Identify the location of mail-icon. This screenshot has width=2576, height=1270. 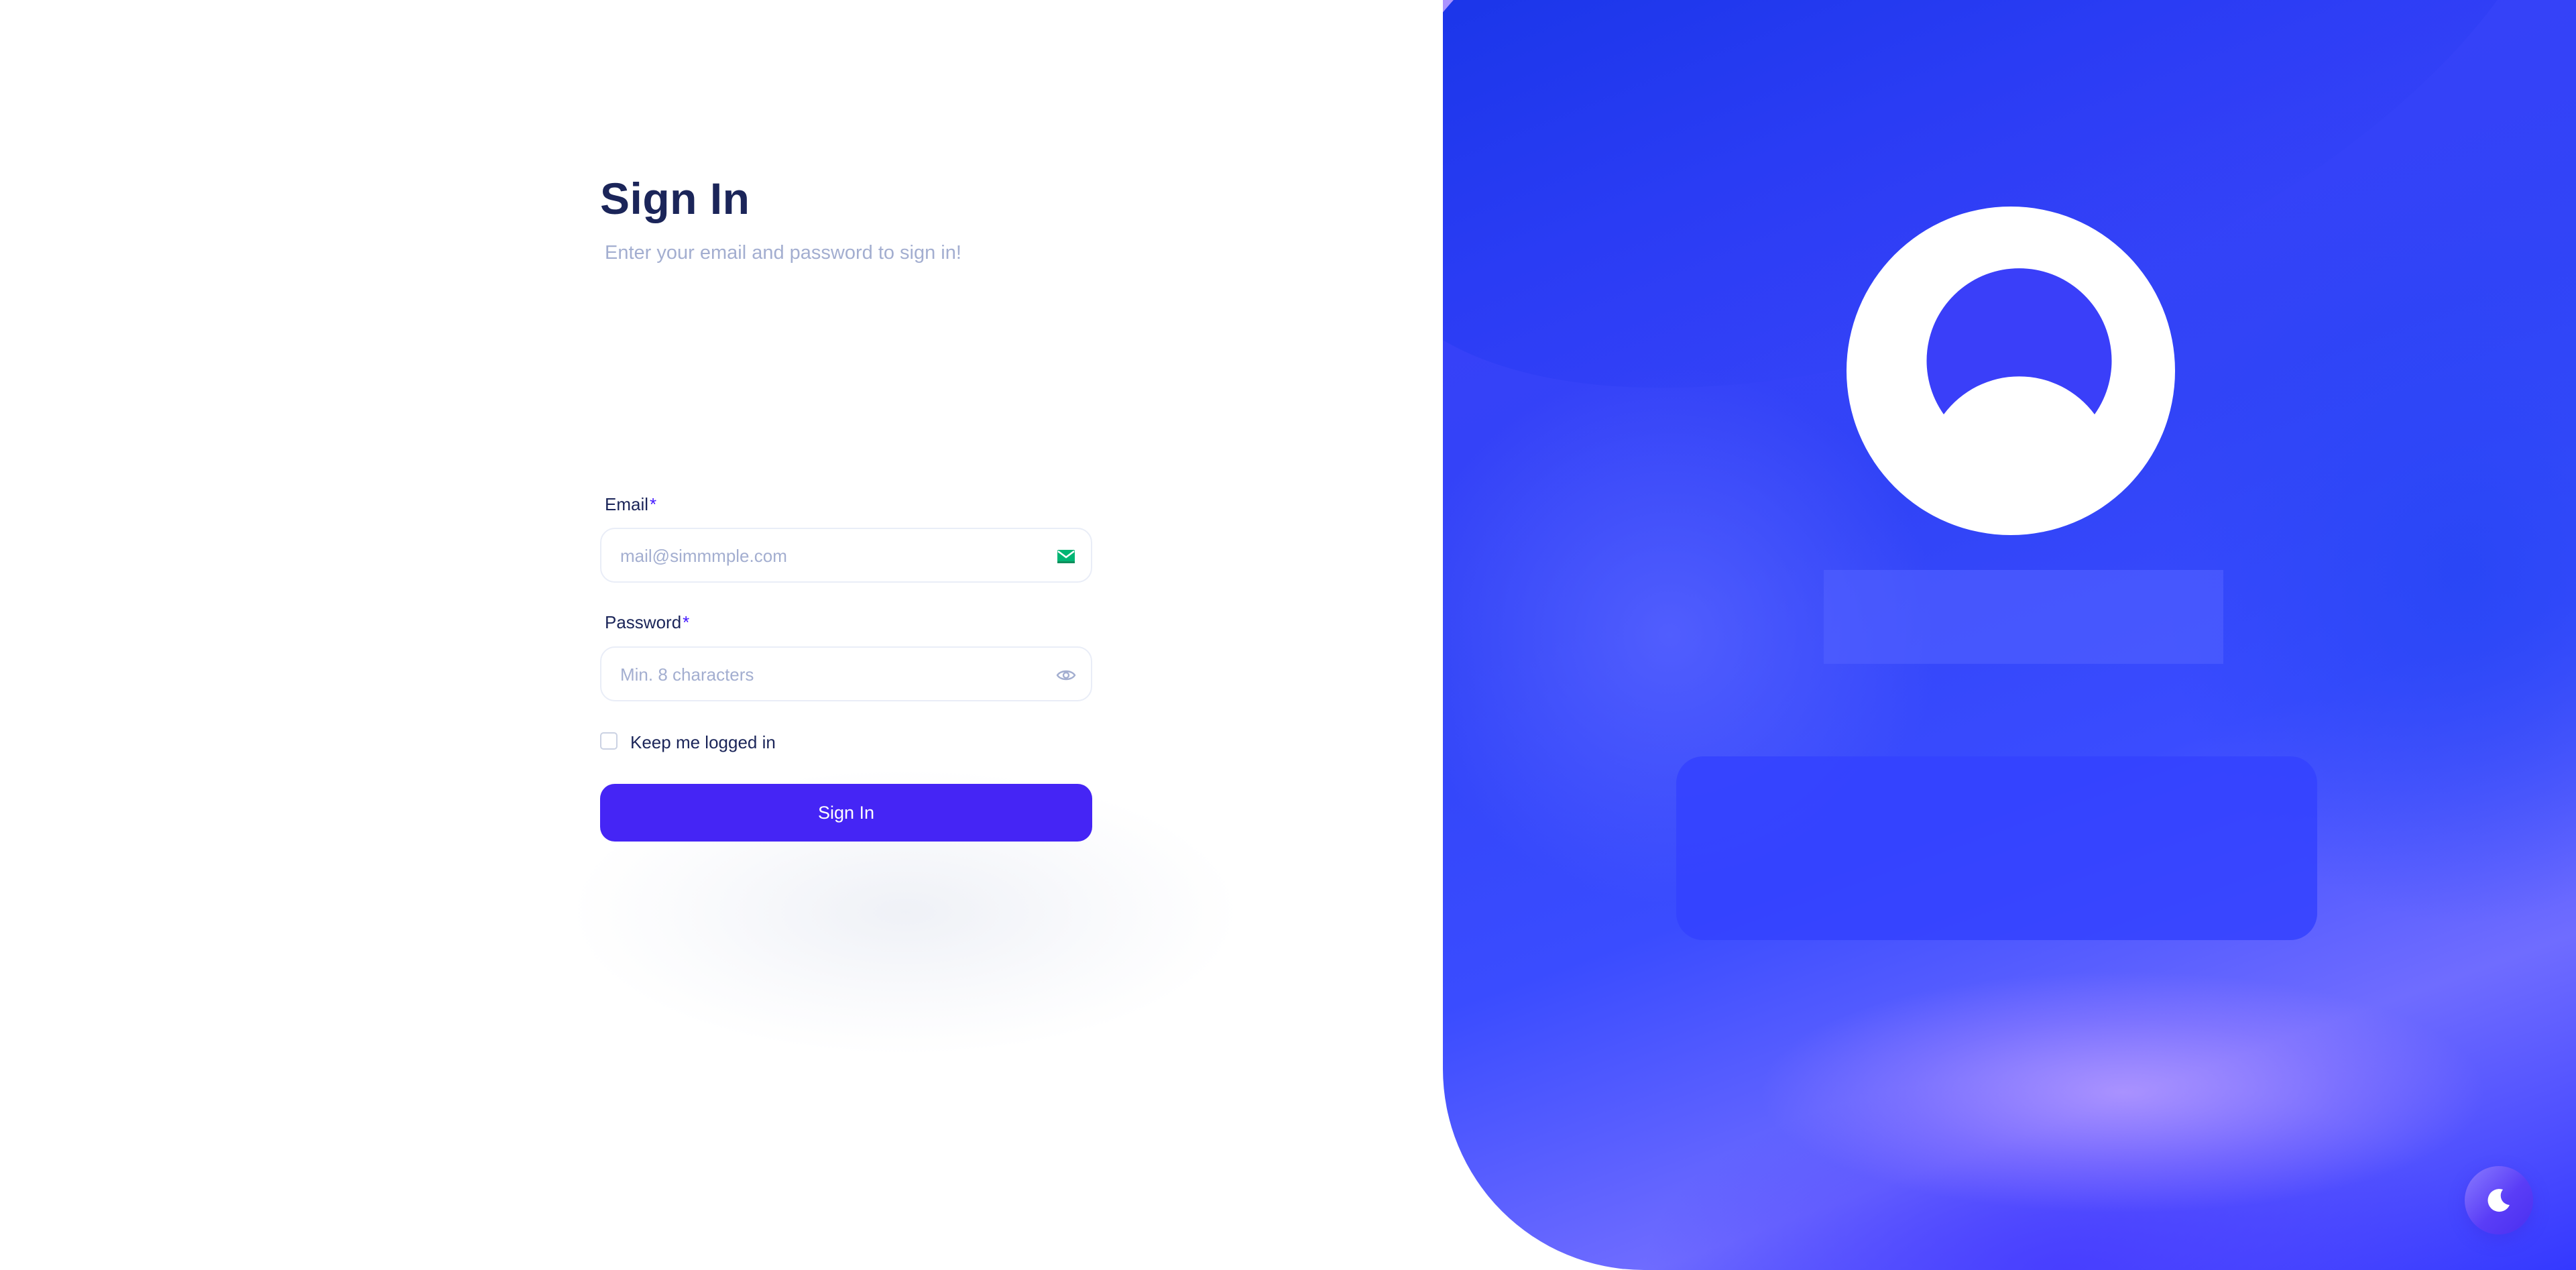
(1066, 556).